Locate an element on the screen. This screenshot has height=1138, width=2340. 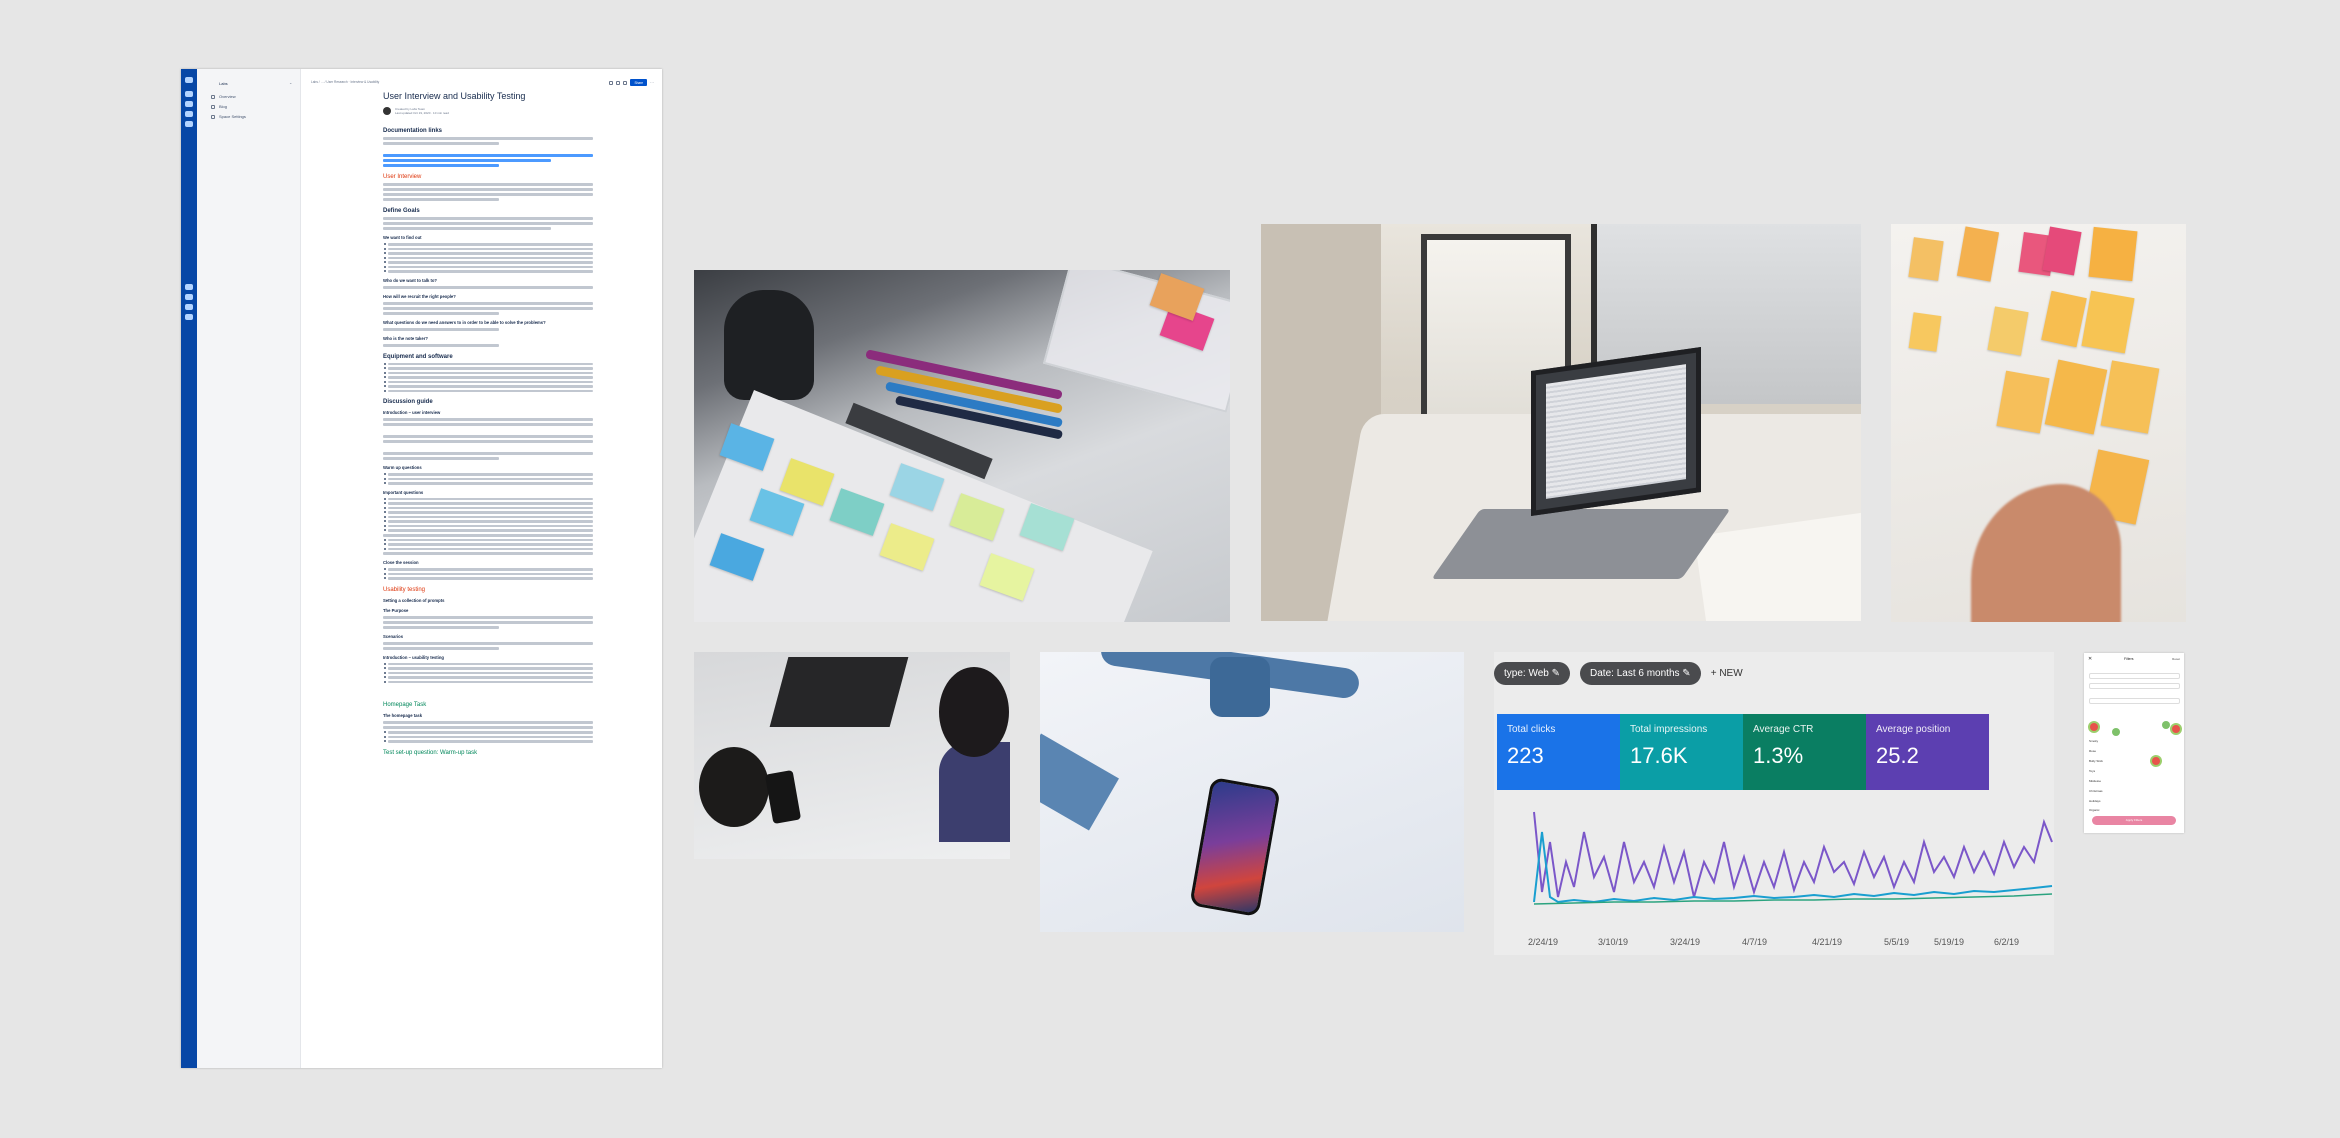
chevron-down-icon: ⌄ is located at coordinates (290, 82).